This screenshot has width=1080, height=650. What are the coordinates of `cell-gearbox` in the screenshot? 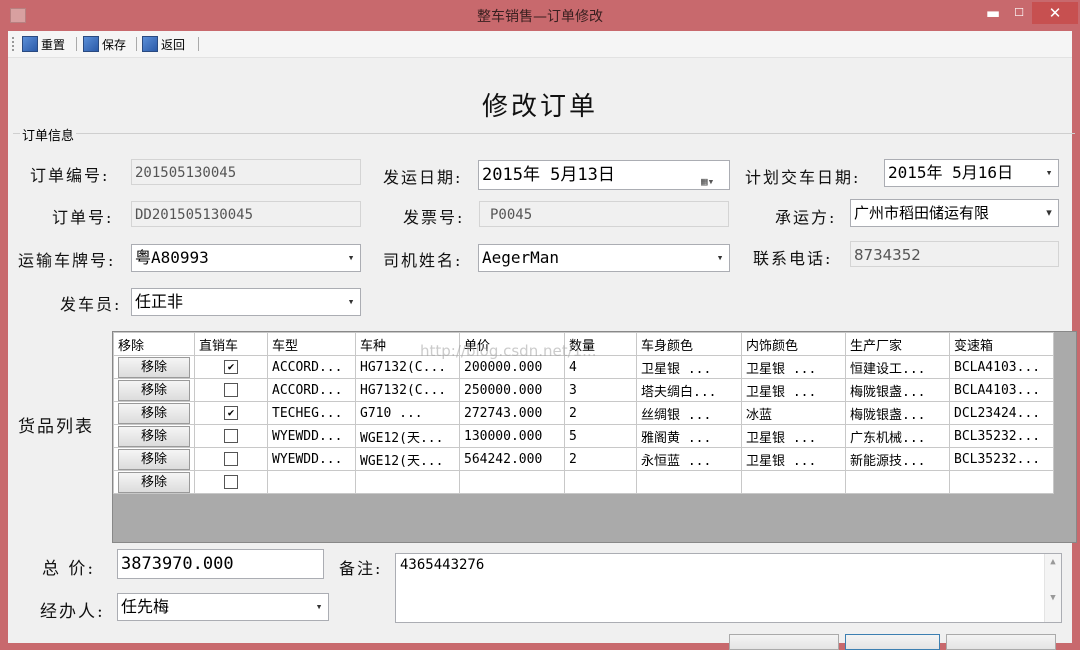 It's located at (1001, 482).